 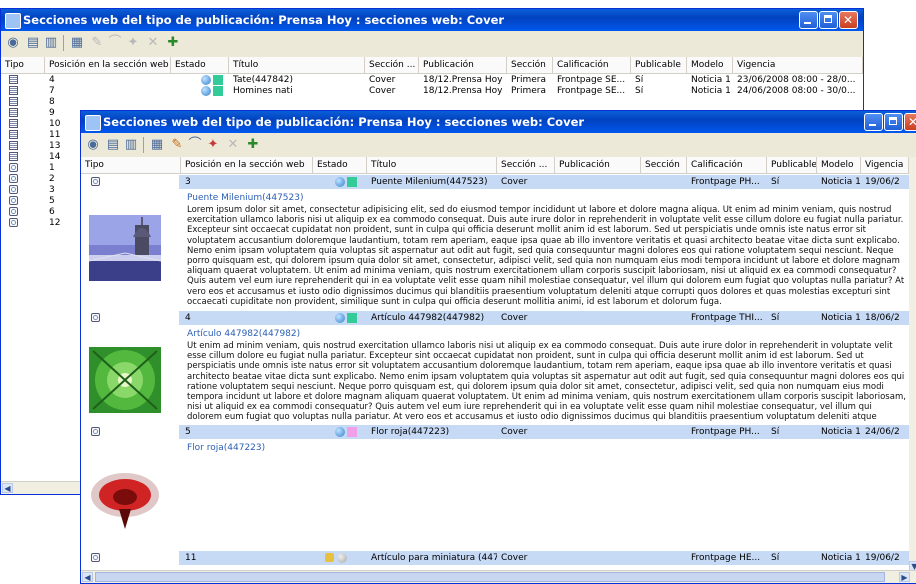 I want to click on table-row: 8, so click(x=432, y=102).